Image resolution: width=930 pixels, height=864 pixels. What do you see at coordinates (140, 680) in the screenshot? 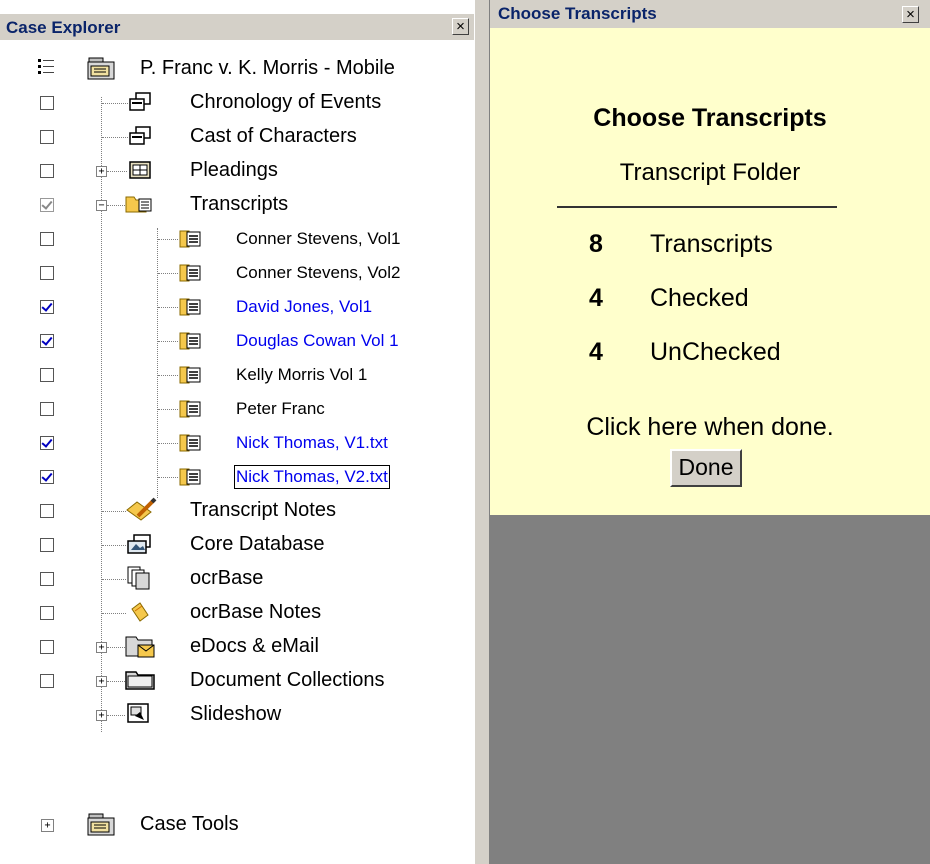
I see `folder-icon` at bounding box center [140, 680].